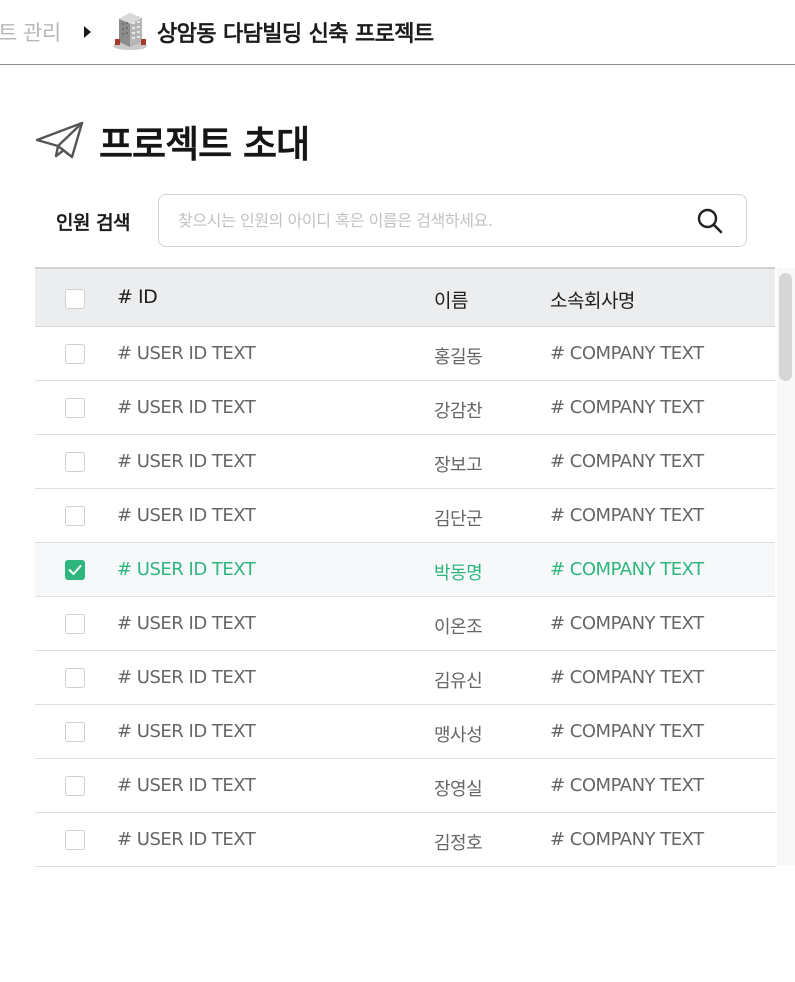  Describe the element at coordinates (710, 221) in the screenshot. I see `search-icon` at that location.